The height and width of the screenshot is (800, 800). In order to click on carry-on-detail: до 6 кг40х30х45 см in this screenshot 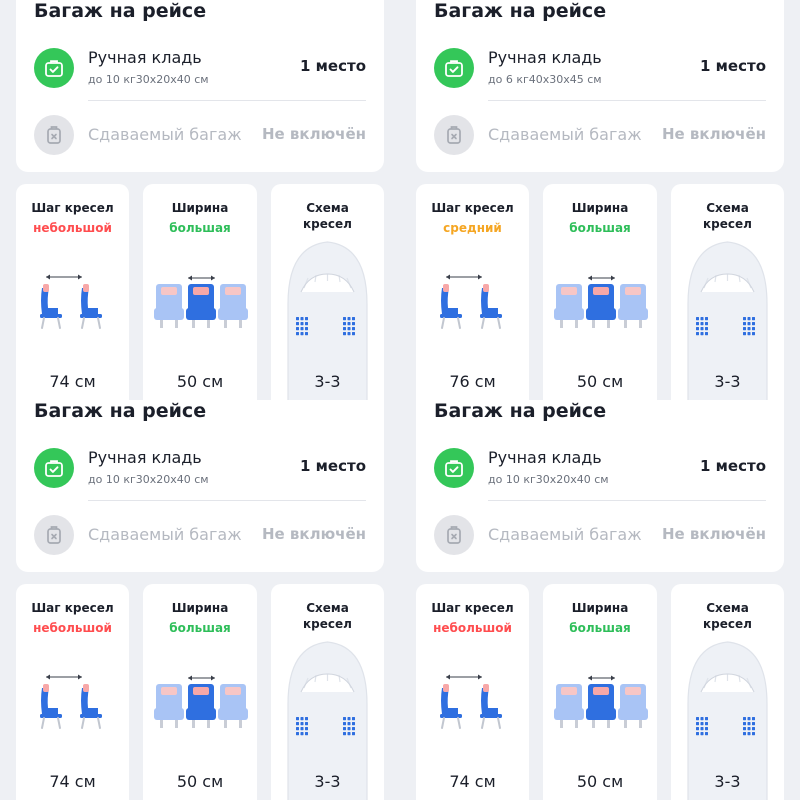, I will do `click(545, 79)`.